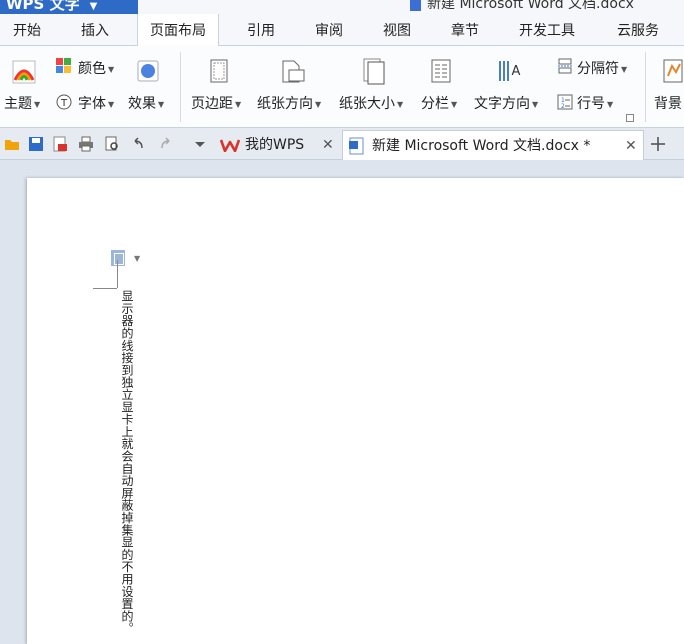 Image resolution: width=684 pixels, height=644 pixels. I want to click on orientation-button: 纸张方向 ▼, so click(289, 103).